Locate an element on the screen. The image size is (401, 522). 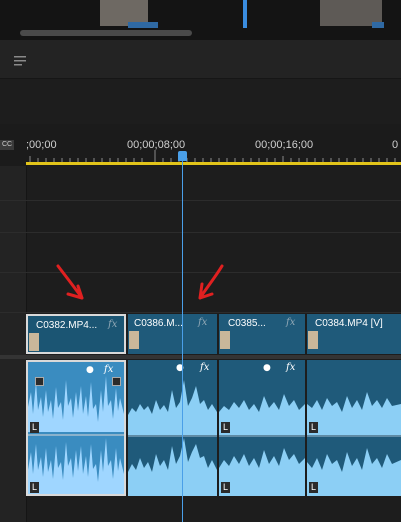
track-headers is located at coordinates (13, 344).